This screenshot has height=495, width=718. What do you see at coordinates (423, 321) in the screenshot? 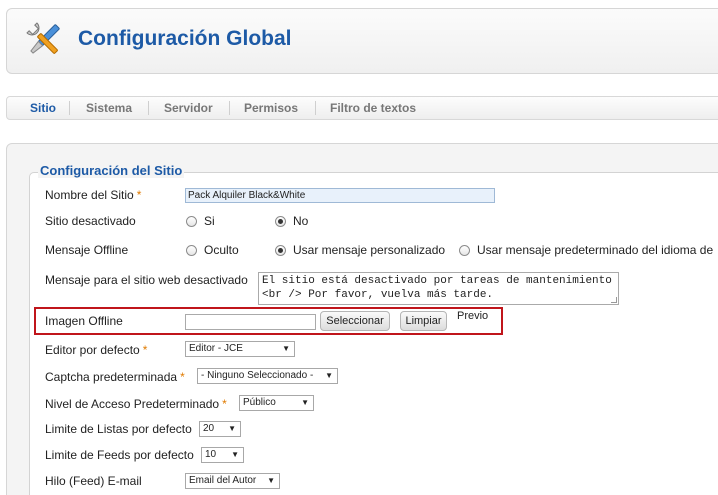
I see `clear-image-button: Limpiar` at bounding box center [423, 321].